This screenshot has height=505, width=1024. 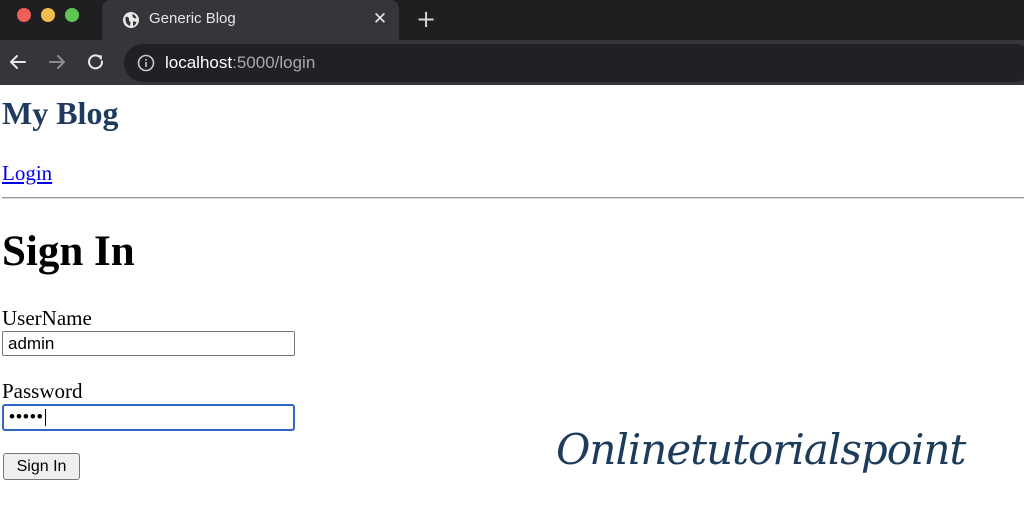 I want to click on sign-in-button: Sign In, so click(x=41, y=466).